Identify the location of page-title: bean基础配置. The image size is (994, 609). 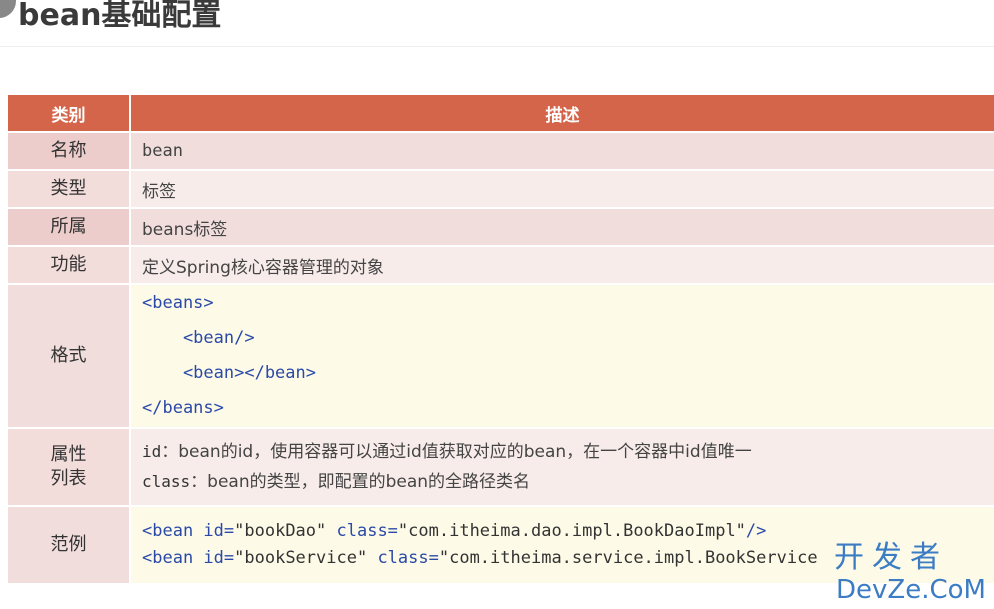
(120, 16).